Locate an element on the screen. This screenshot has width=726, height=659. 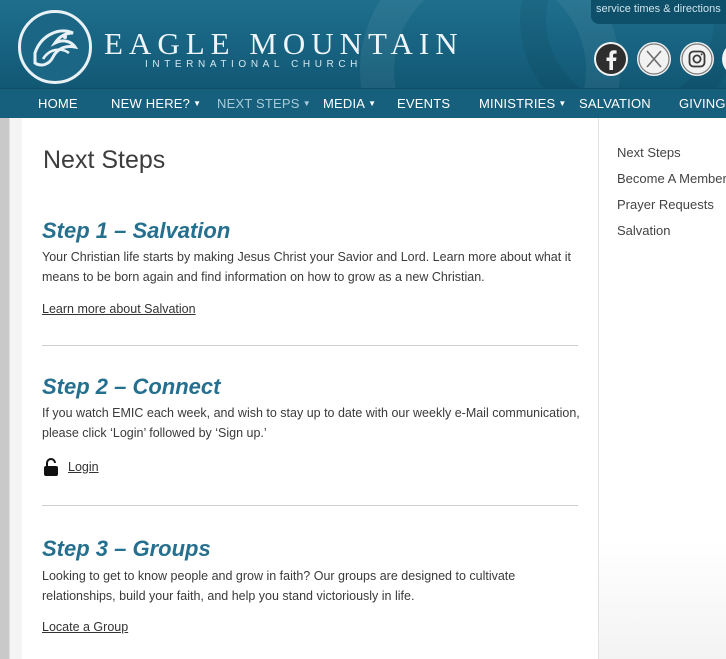
page-frame is located at coordinates (16, 388).